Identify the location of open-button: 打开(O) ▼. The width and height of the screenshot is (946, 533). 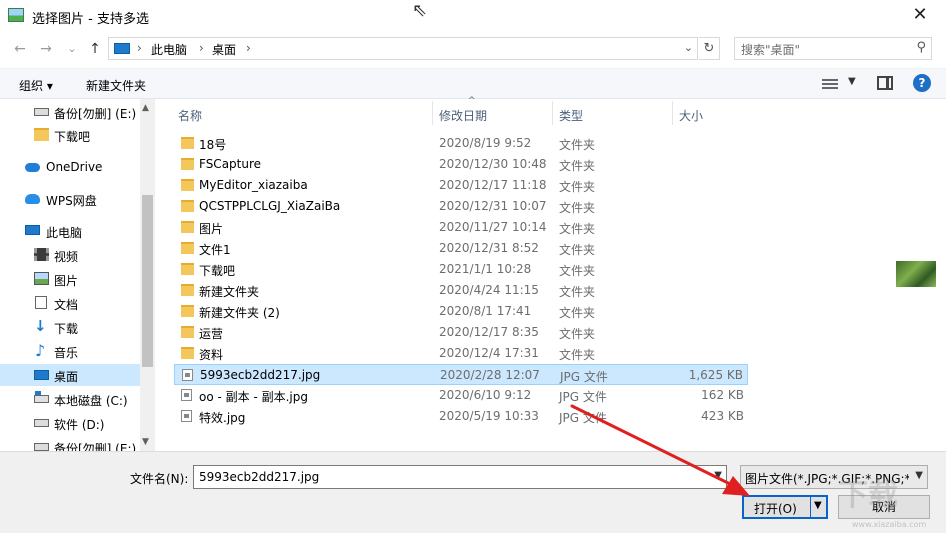
(785, 507).